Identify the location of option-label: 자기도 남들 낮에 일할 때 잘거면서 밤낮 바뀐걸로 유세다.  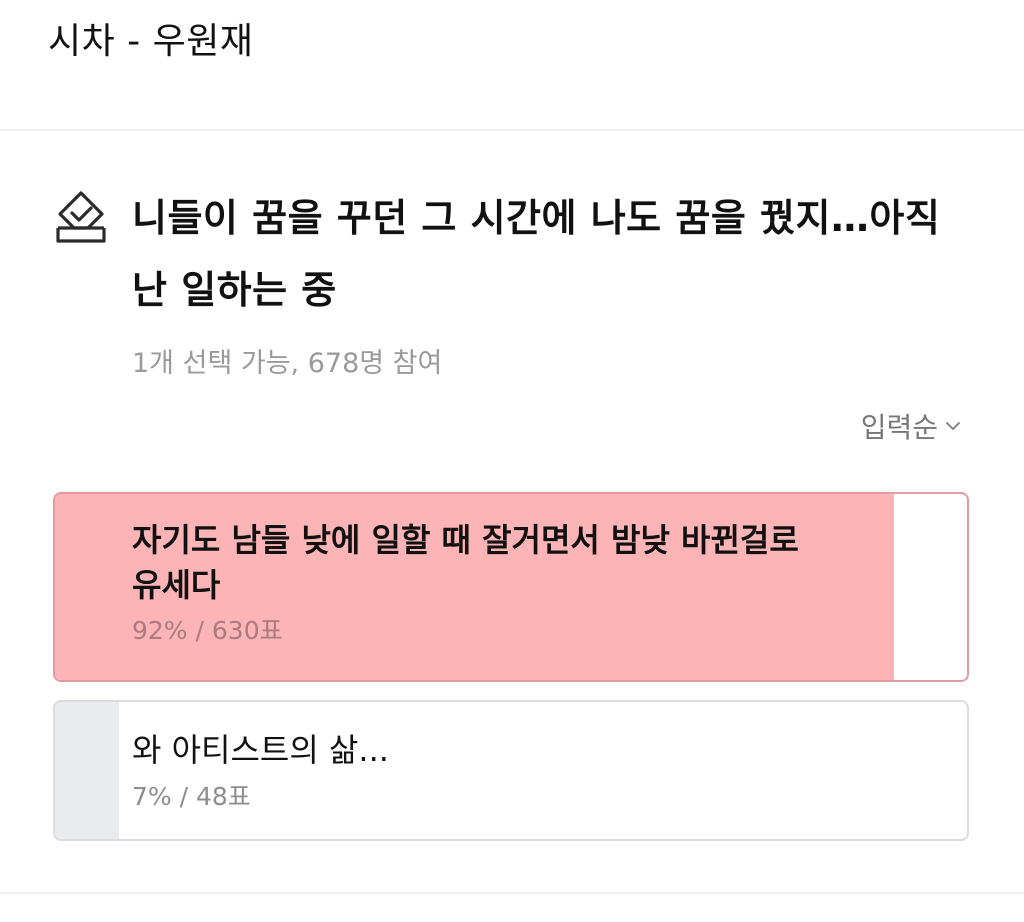
(465, 562).